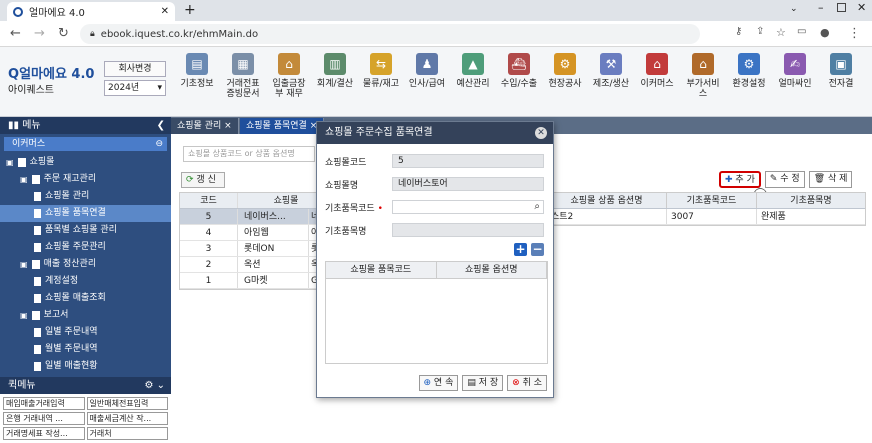  I want to click on table-row: 3롯데ON롯데, so click(254, 249).